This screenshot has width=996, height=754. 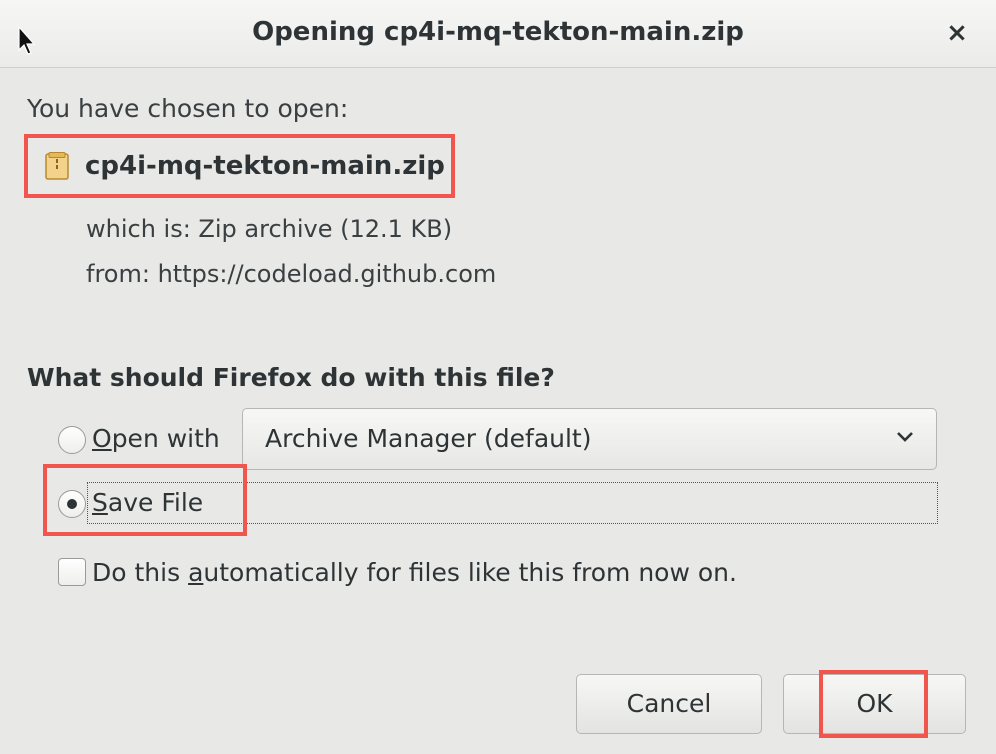 I want to click on save-file-focus-ring, so click(x=512, y=503).